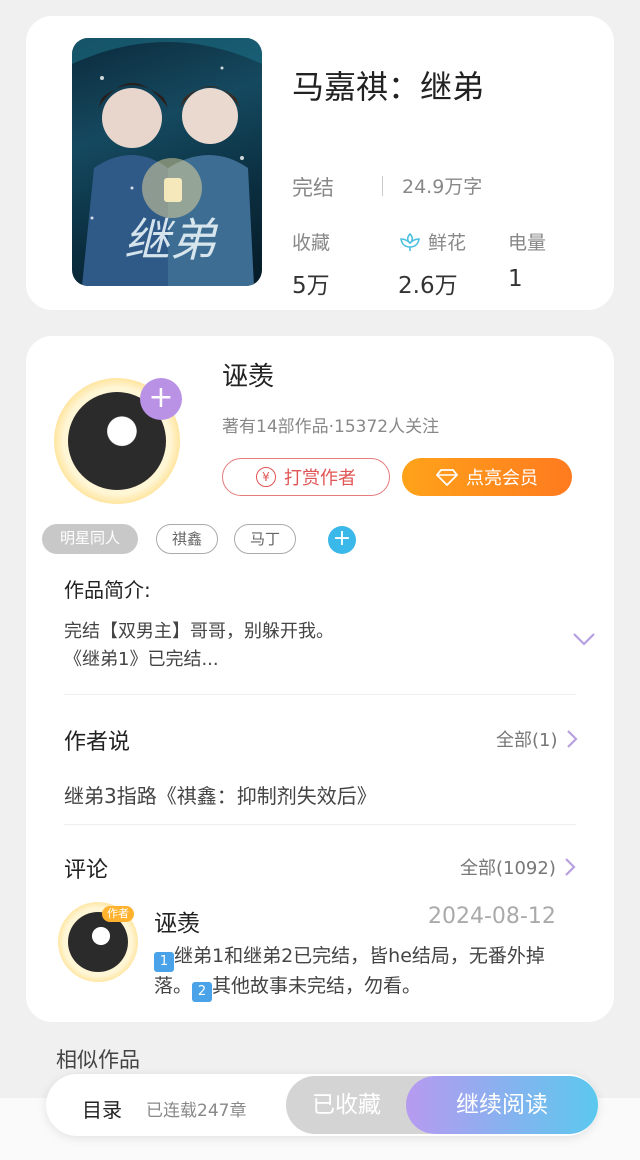 The width and height of the screenshot is (640, 1160). Describe the element at coordinates (202, 992) in the screenshot. I see `number-two-icon: 2` at that location.